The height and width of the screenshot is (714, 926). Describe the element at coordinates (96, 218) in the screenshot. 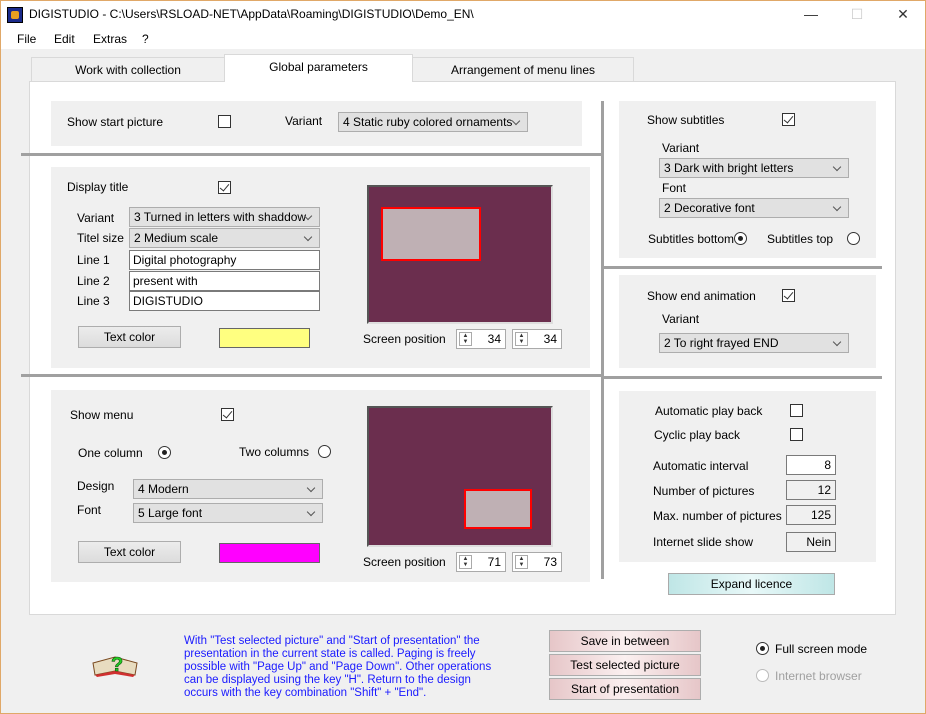

I see `title-variant-label: Variant` at that location.